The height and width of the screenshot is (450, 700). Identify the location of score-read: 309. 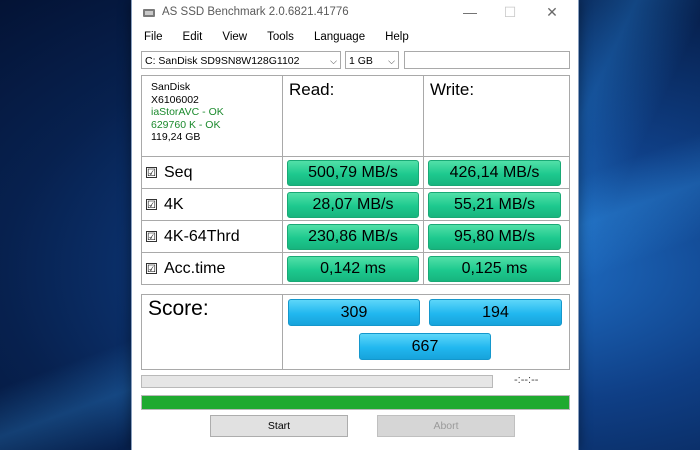
(354, 312).